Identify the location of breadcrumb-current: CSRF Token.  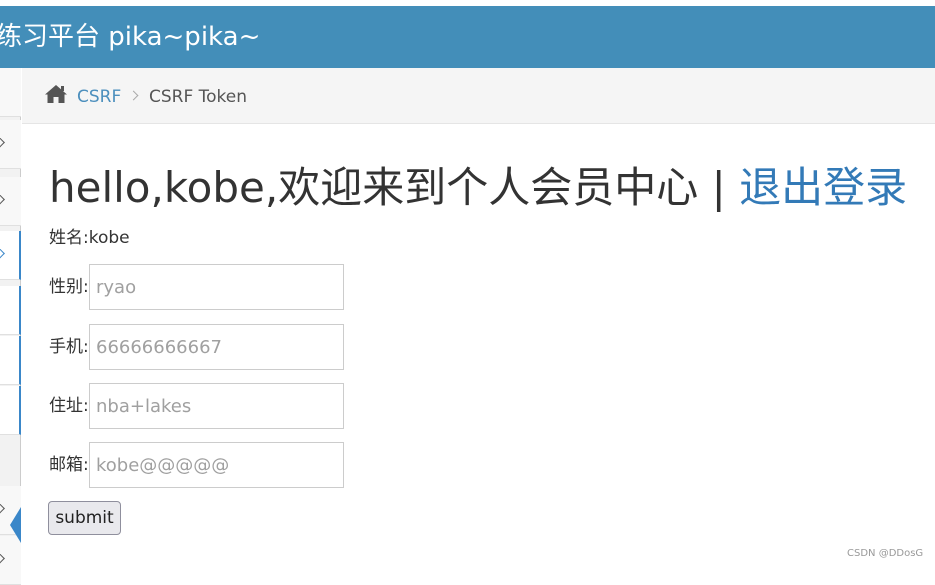
(198, 97).